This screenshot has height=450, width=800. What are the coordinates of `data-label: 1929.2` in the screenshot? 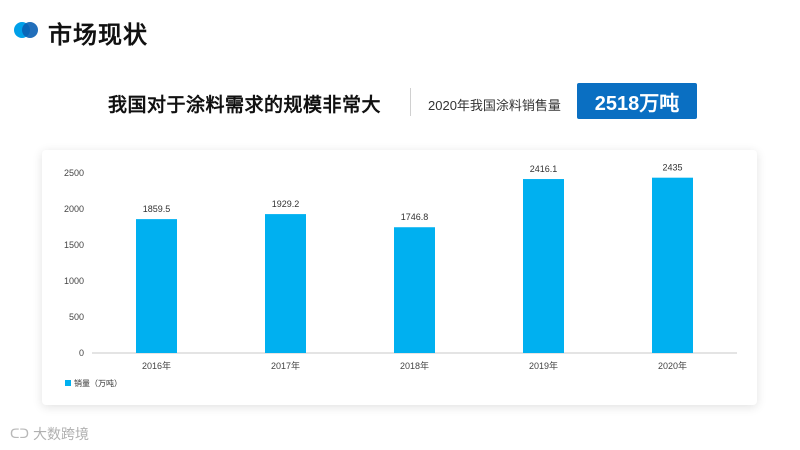 It's located at (286, 204).